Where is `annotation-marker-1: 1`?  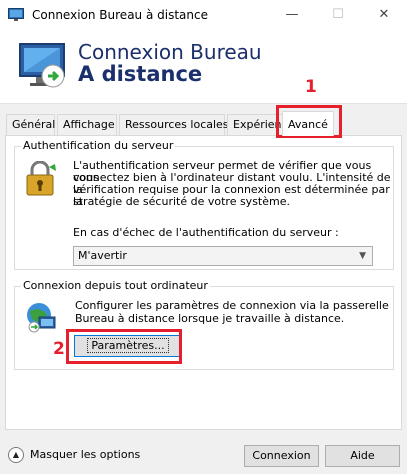 annotation-marker-1: 1 is located at coordinates (311, 87).